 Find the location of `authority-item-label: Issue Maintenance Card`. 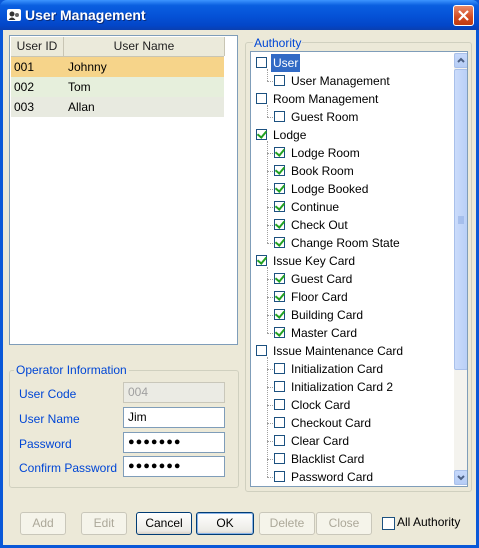

authority-item-label: Issue Maintenance Card is located at coordinates (338, 351).